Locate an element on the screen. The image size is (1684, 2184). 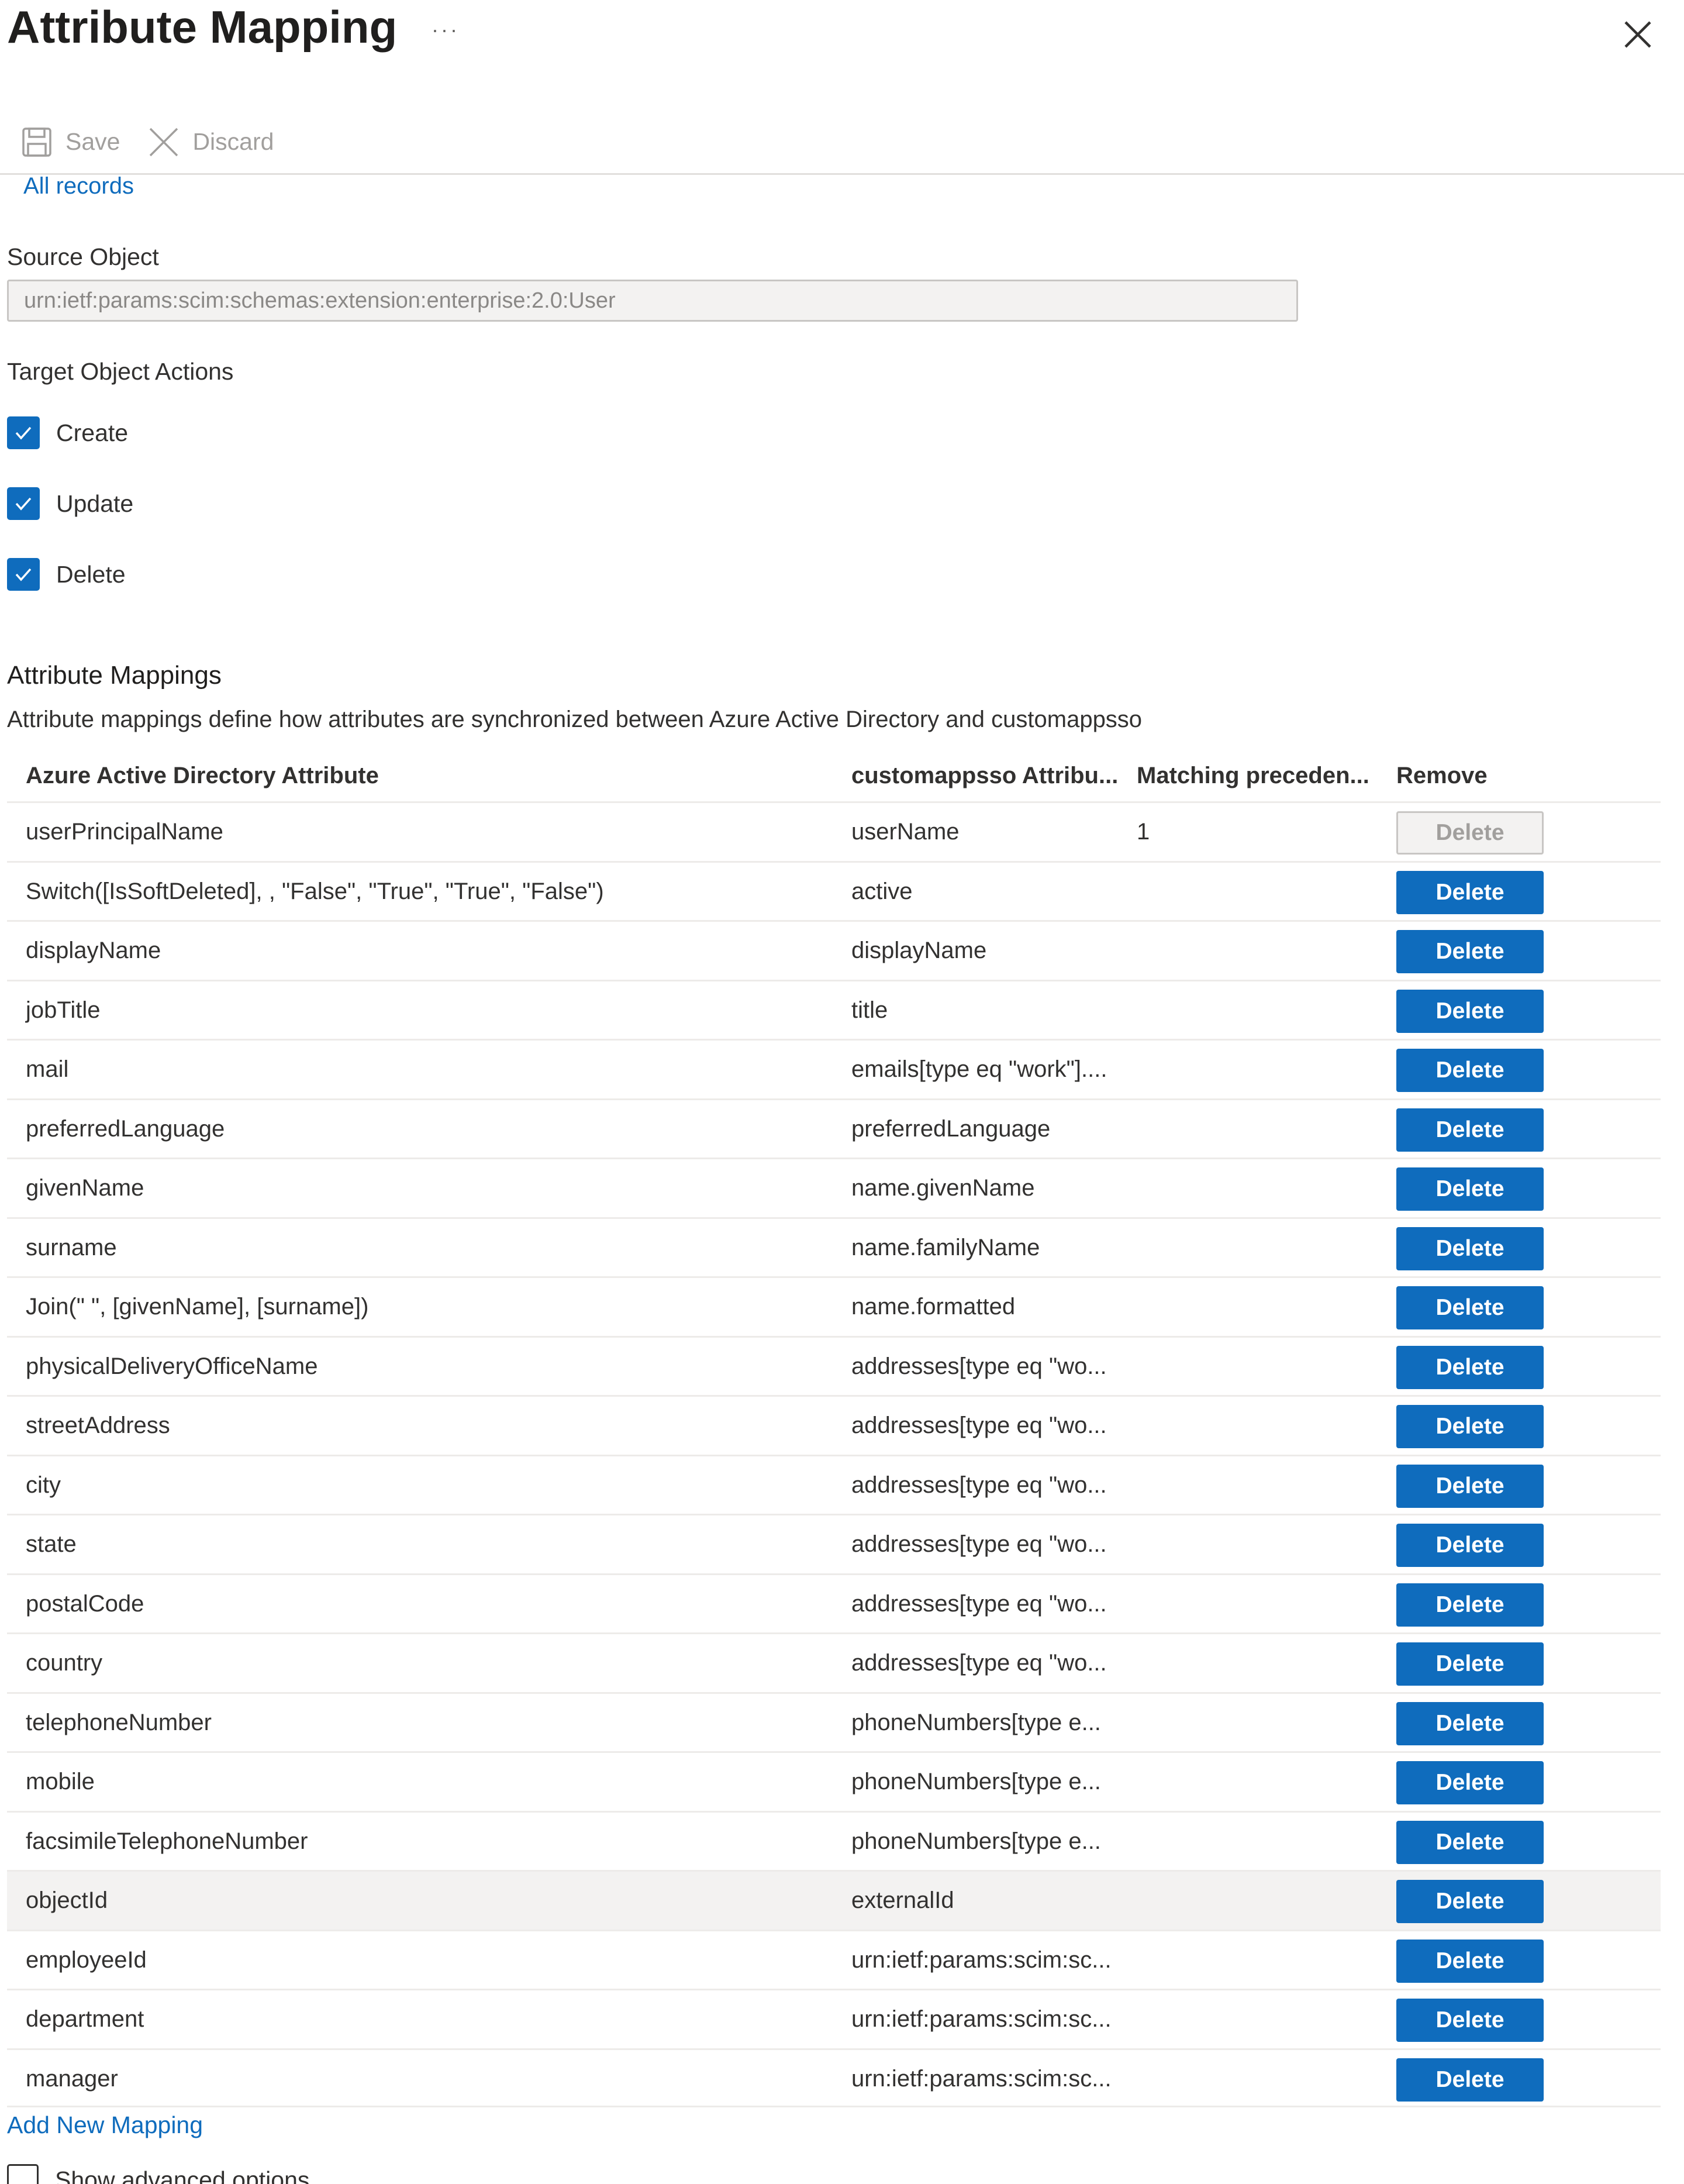
source-attribute-cell: physicalDeliveryOfficeName is located at coordinates (172, 1366).